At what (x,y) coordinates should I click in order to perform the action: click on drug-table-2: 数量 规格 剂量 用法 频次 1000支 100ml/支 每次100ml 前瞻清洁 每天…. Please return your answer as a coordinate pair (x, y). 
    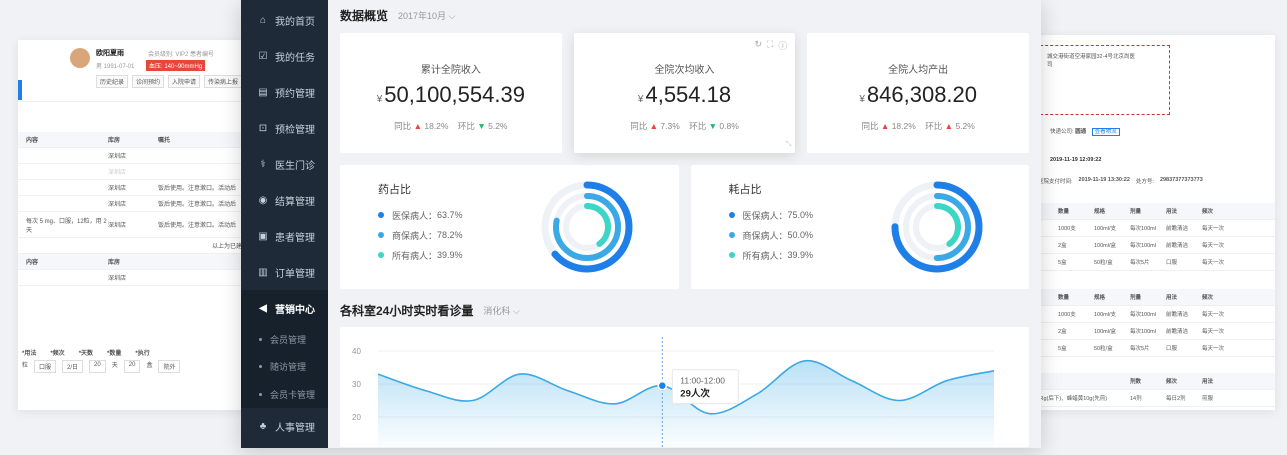
    Looking at the image, I should click on (1152, 323).